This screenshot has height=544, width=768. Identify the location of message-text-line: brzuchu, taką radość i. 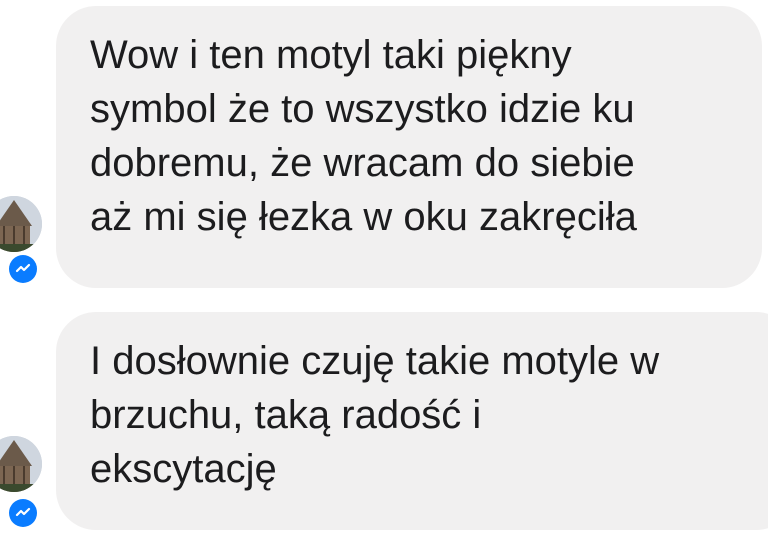
(286, 415).